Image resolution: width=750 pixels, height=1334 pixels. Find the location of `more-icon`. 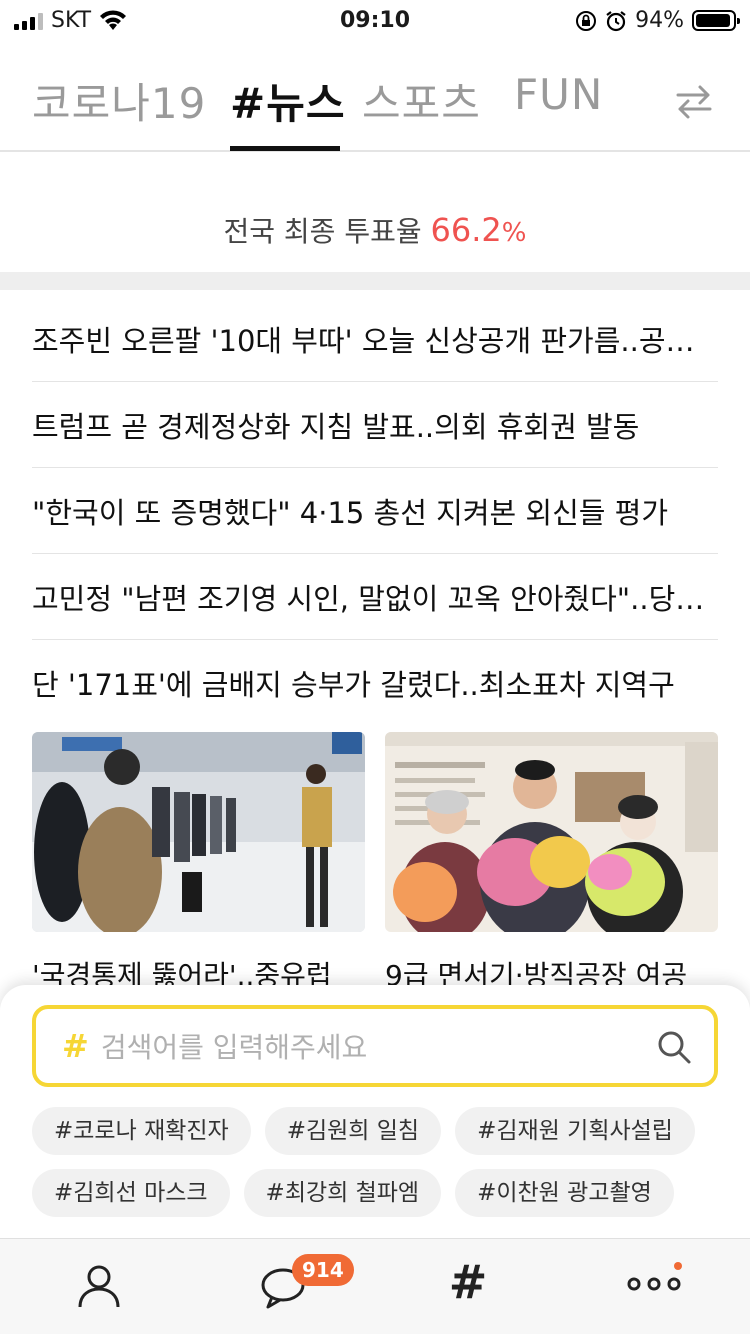

more-icon is located at coordinates (654, 1284).